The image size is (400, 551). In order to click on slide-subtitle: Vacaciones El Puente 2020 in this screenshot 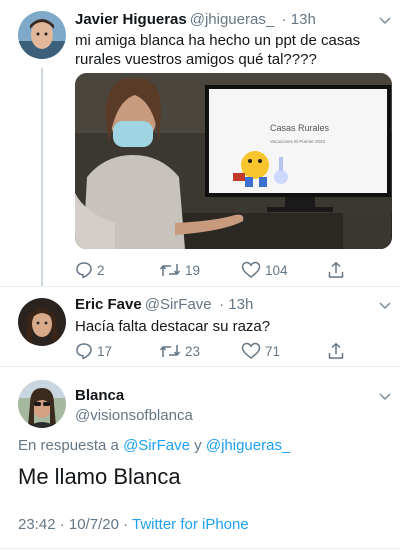, I will do `click(297, 141)`.